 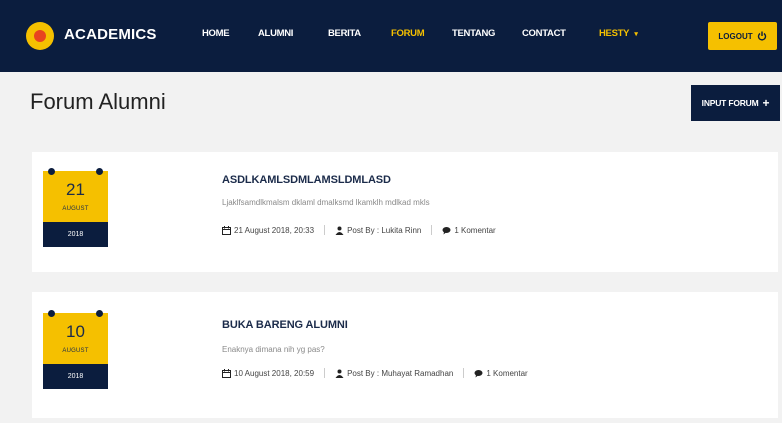 I want to click on logout-button: LOGOUT, so click(x=742, y=36).